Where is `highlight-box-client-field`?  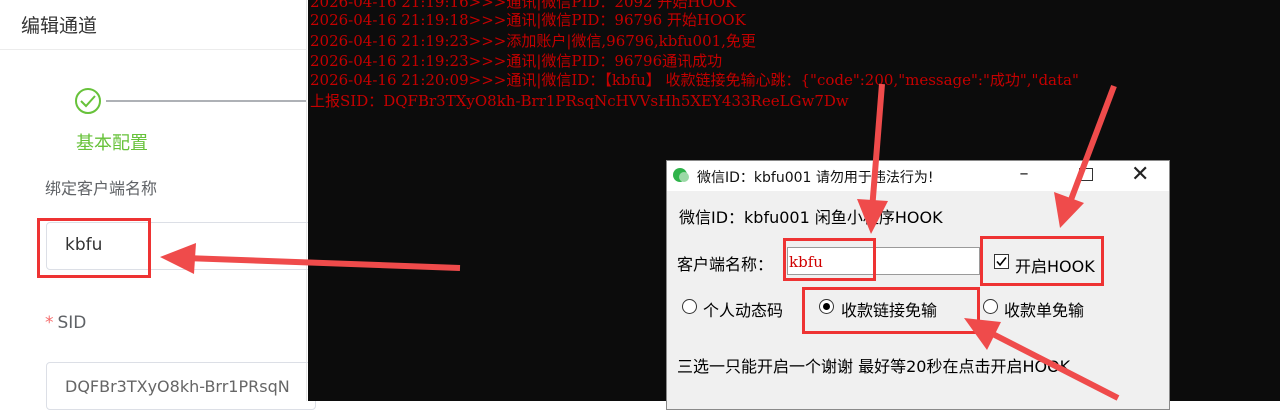 highlight-box-client-field is located at coordinates (829, 259).